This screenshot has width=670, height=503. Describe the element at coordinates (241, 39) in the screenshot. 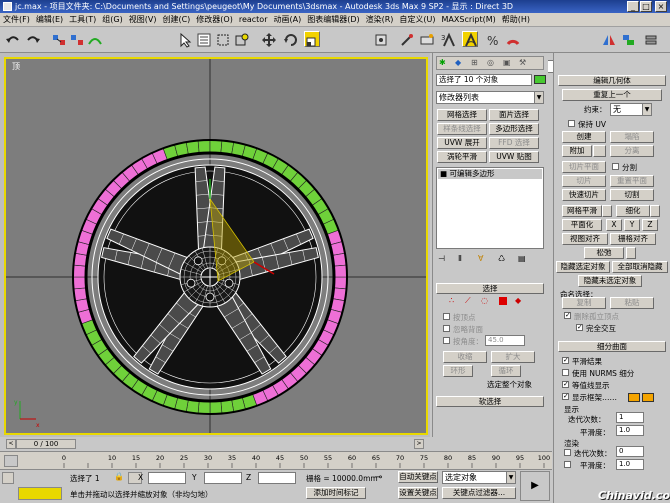

I see `window-crossing-icon` at that location.